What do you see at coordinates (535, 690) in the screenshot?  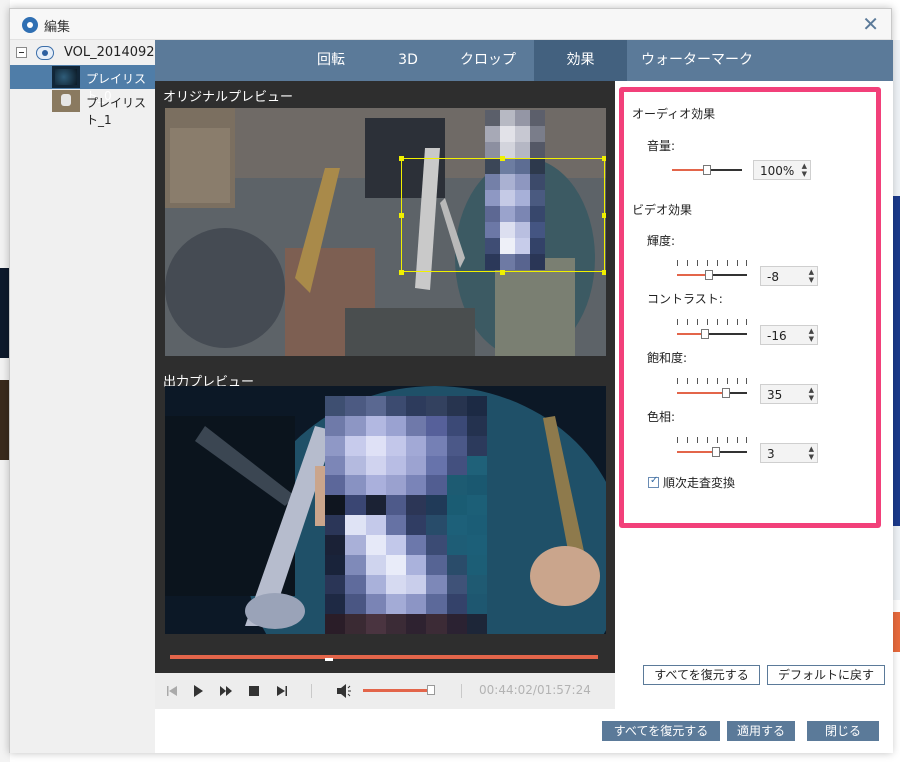 I see `timecode: 00:44:02/01:57:24` at bounding box center [535, 690].